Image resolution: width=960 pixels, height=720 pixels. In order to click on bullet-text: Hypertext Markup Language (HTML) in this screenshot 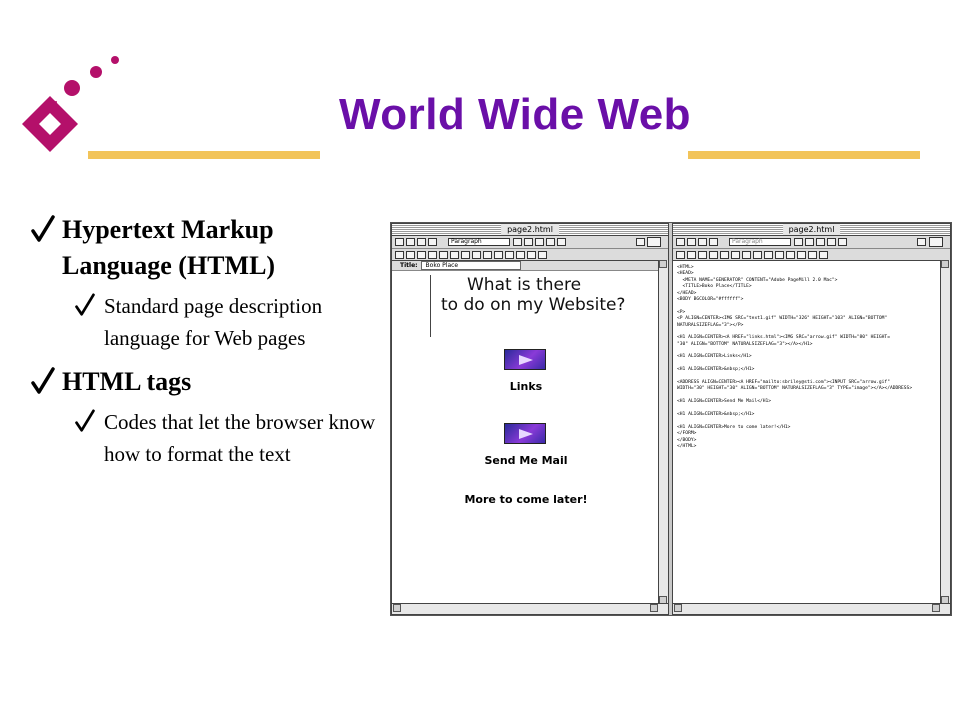, I will do `click(169, 247)`.